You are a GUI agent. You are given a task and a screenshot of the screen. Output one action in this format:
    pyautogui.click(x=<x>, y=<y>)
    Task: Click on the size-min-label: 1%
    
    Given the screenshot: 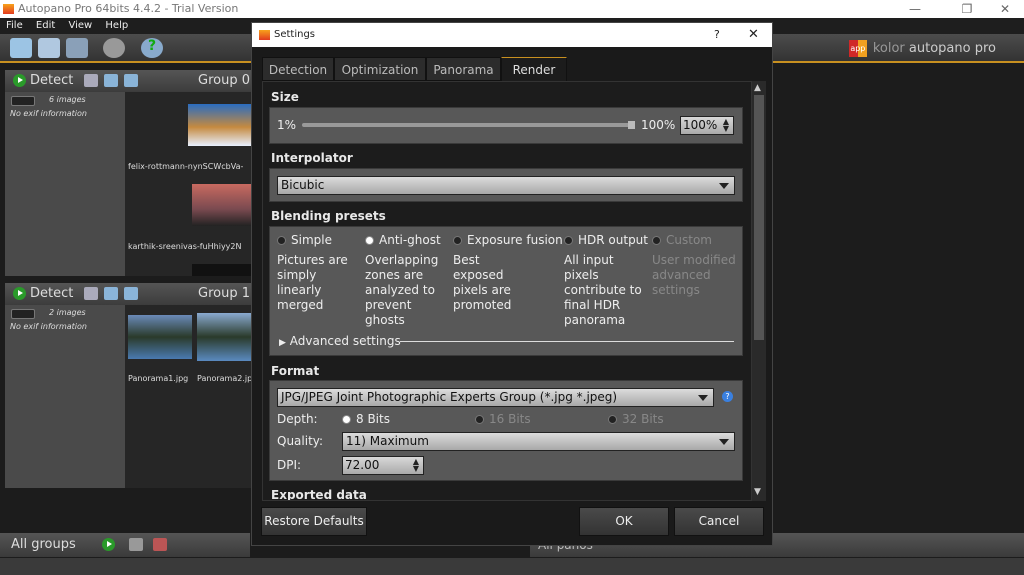 What is the action you would take?
    pyautogui.click(x=287, y=125)
    